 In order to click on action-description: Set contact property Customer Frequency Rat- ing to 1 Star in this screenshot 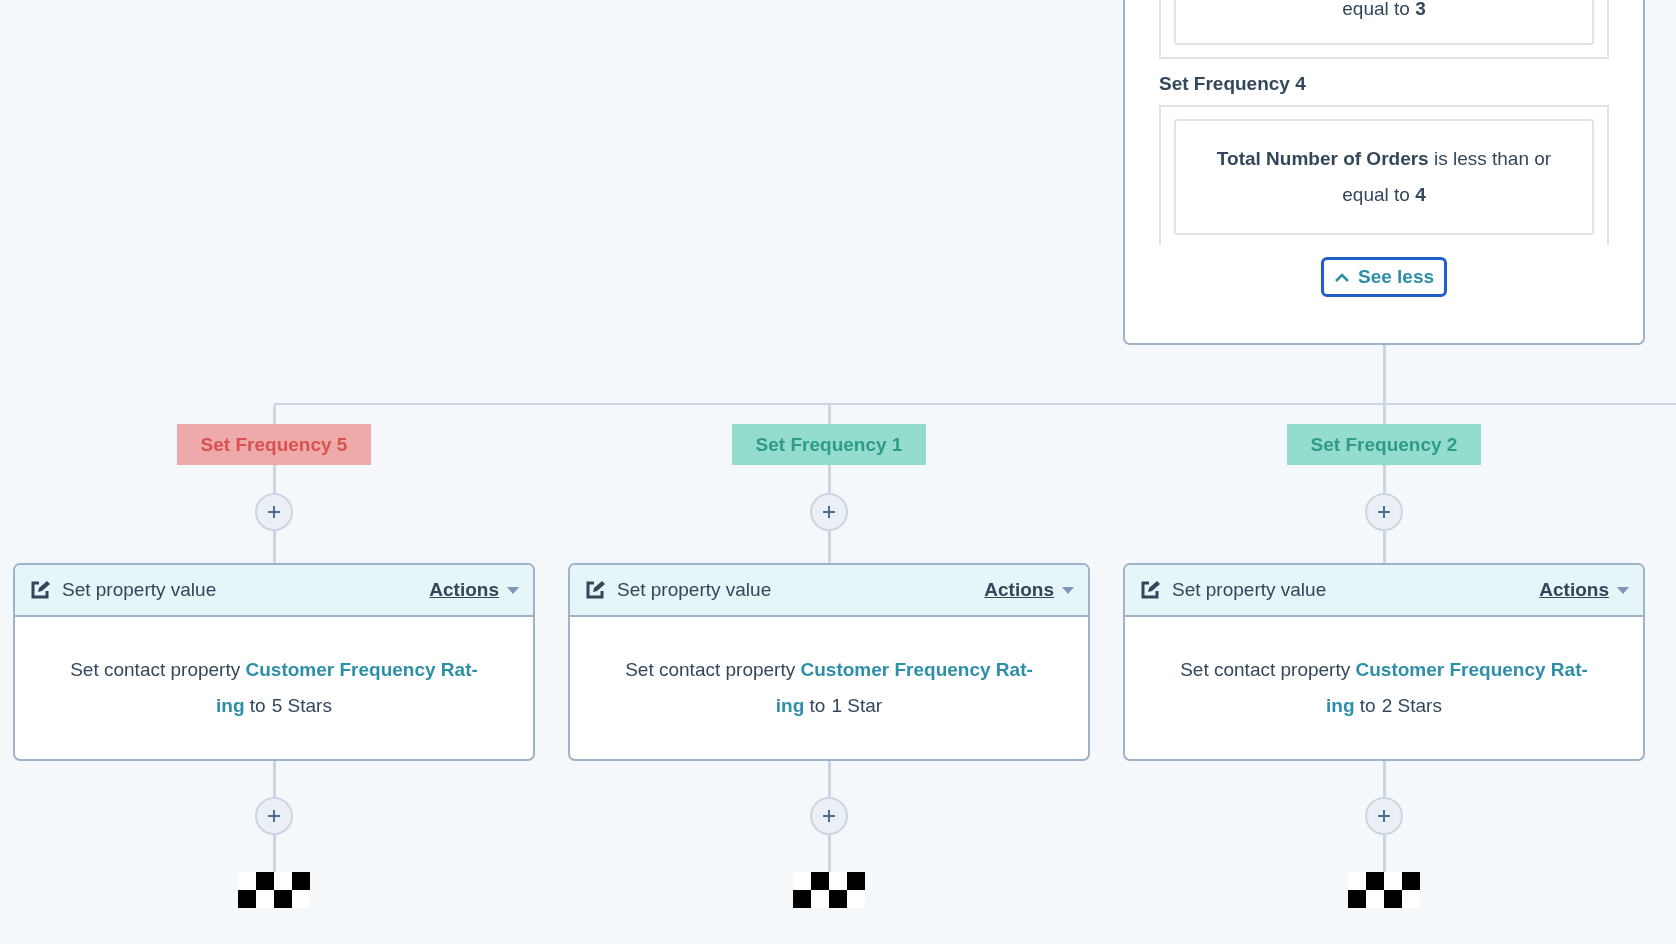, I will do `click(829, 688)`.